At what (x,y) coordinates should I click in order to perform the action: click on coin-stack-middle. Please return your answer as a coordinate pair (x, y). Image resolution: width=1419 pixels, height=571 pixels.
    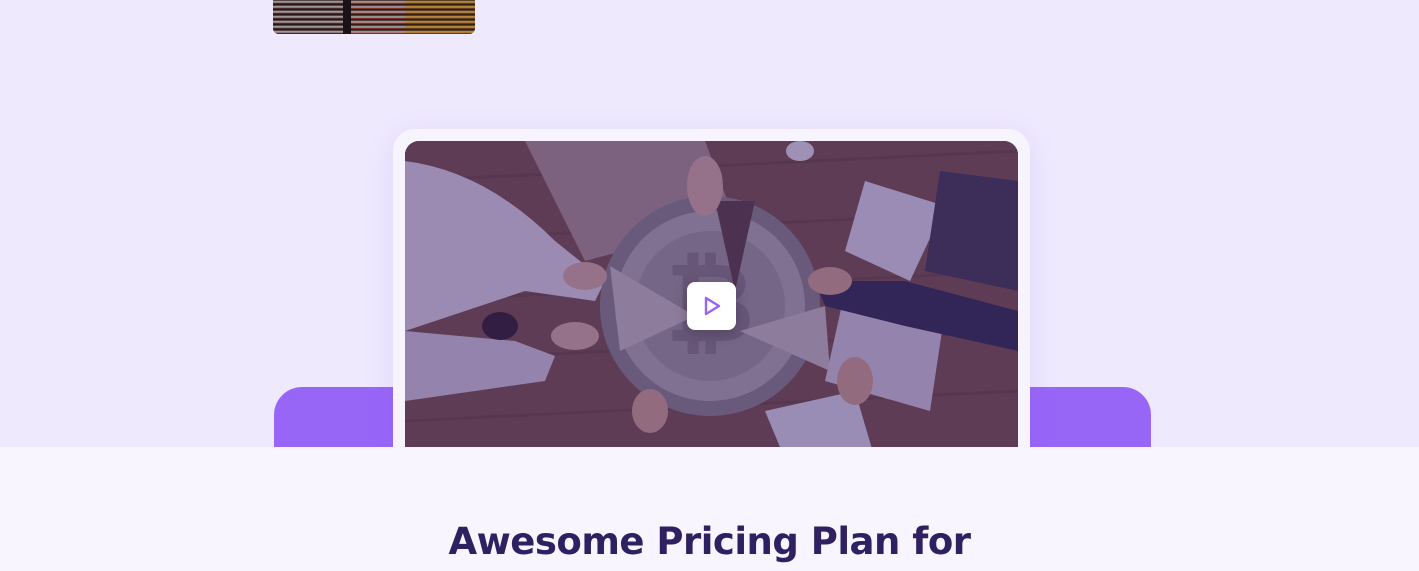
    Looking at the image, I should click on (378, 17).